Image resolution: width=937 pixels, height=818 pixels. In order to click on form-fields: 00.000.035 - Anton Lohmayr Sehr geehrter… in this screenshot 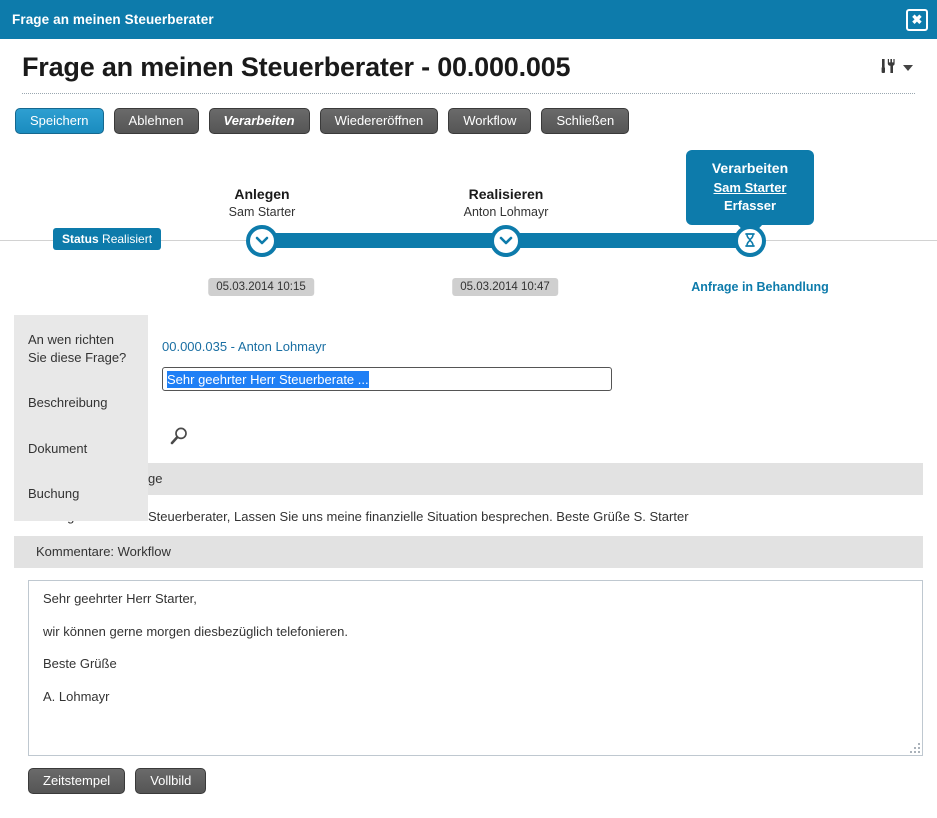, I will do `click(549, 389)`.